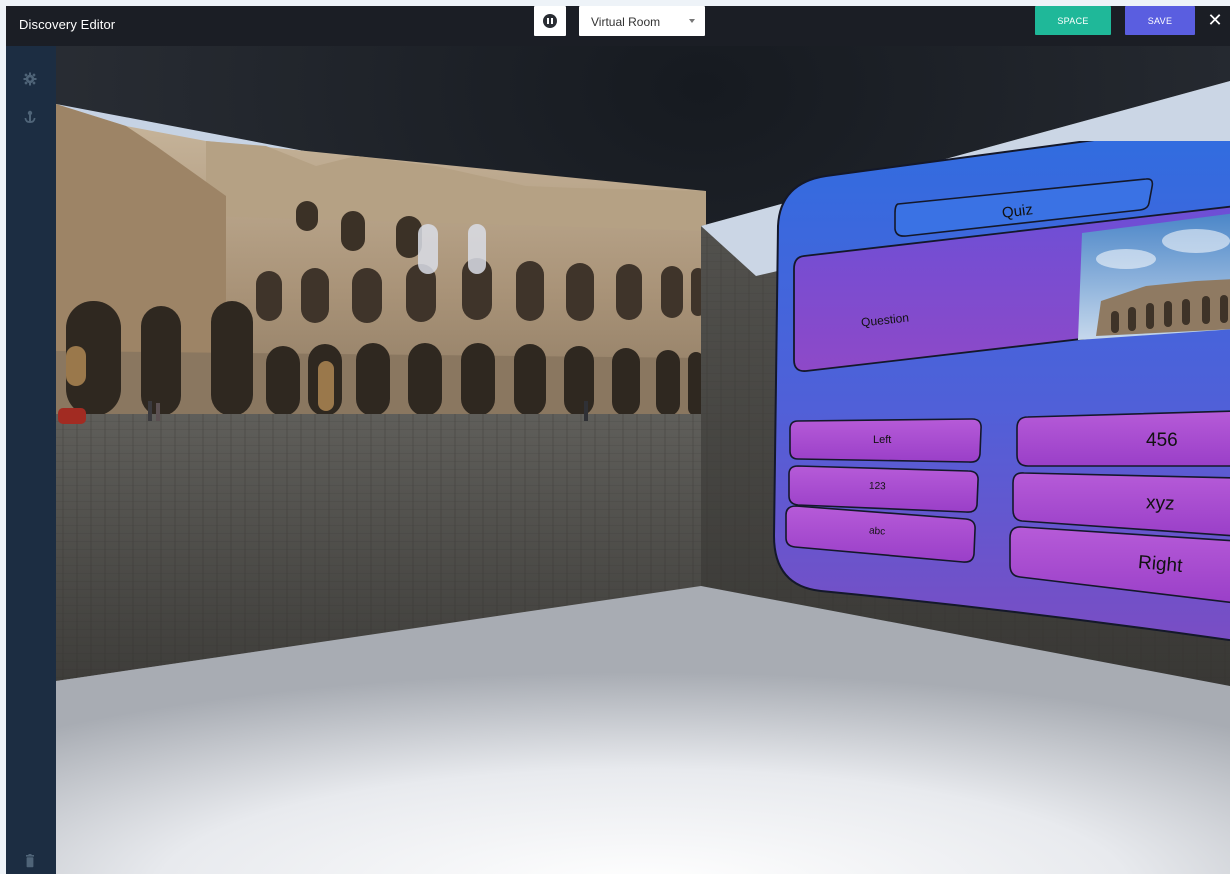 This screenshot has width=1230, height=874. I want to click on pause-button, so click(550, 21).